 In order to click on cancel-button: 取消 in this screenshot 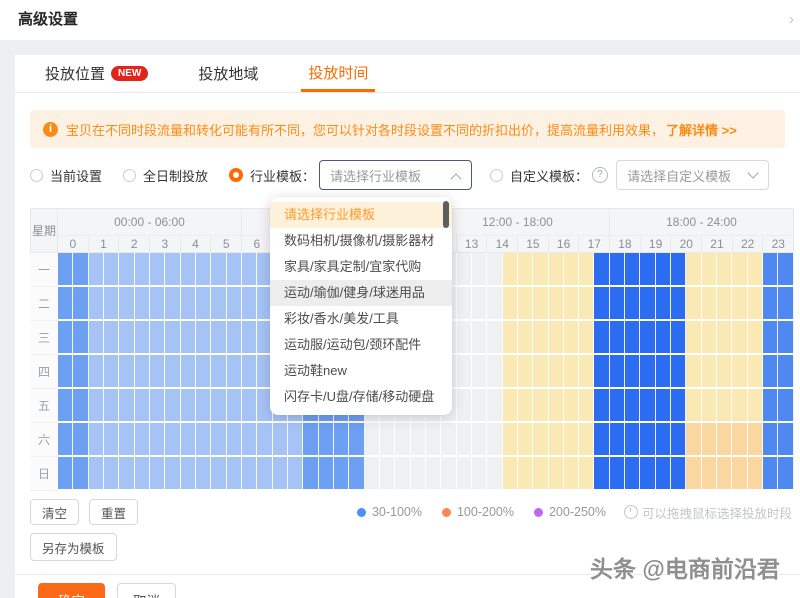, I will do `click(146, 590)`.